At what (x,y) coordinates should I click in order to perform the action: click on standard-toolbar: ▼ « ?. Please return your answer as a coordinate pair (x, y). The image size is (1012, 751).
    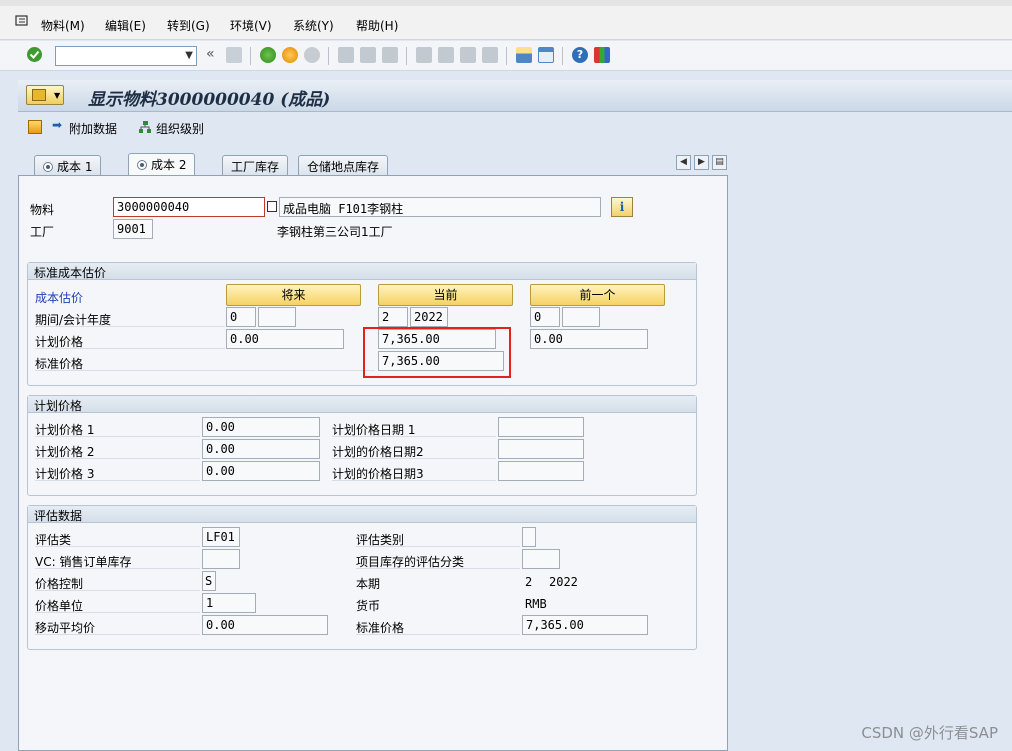
    Looking at the image, I should click on (506, 56).